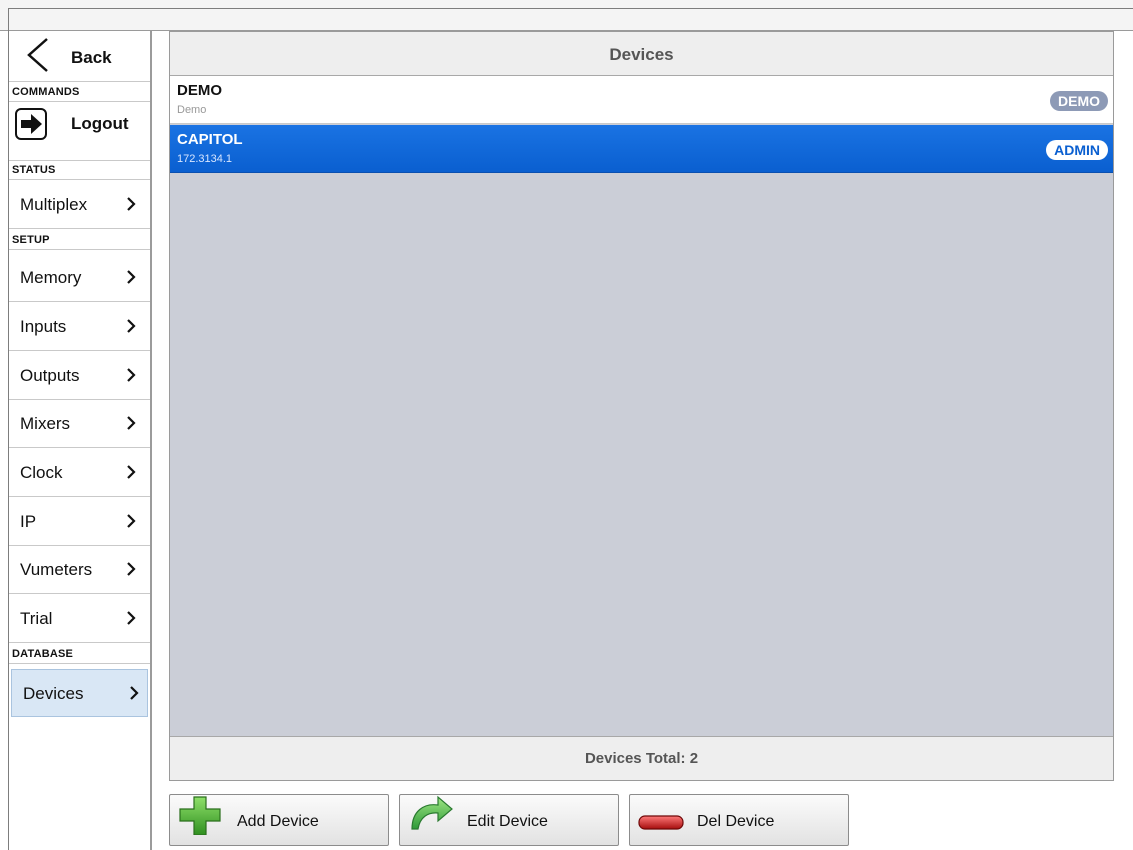 The height and width of the screenshot is (850, 1133). I want to click on logout-button: Logout, so click(79, 132).